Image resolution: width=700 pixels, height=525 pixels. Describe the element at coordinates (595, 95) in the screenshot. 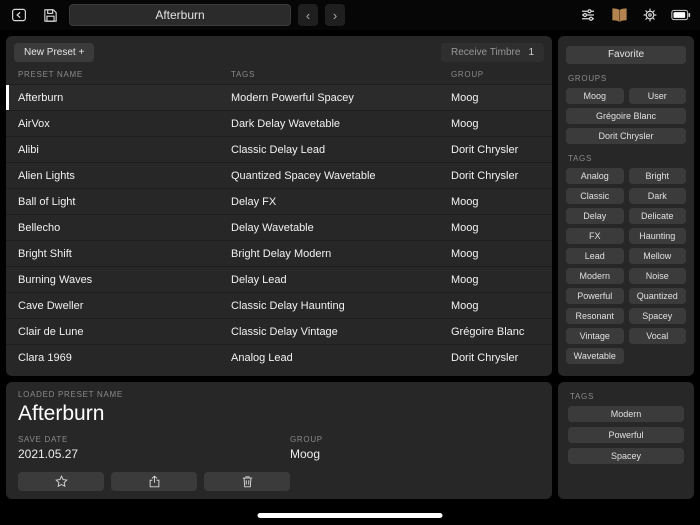

I see `group-filter-button: Moog` at that location.